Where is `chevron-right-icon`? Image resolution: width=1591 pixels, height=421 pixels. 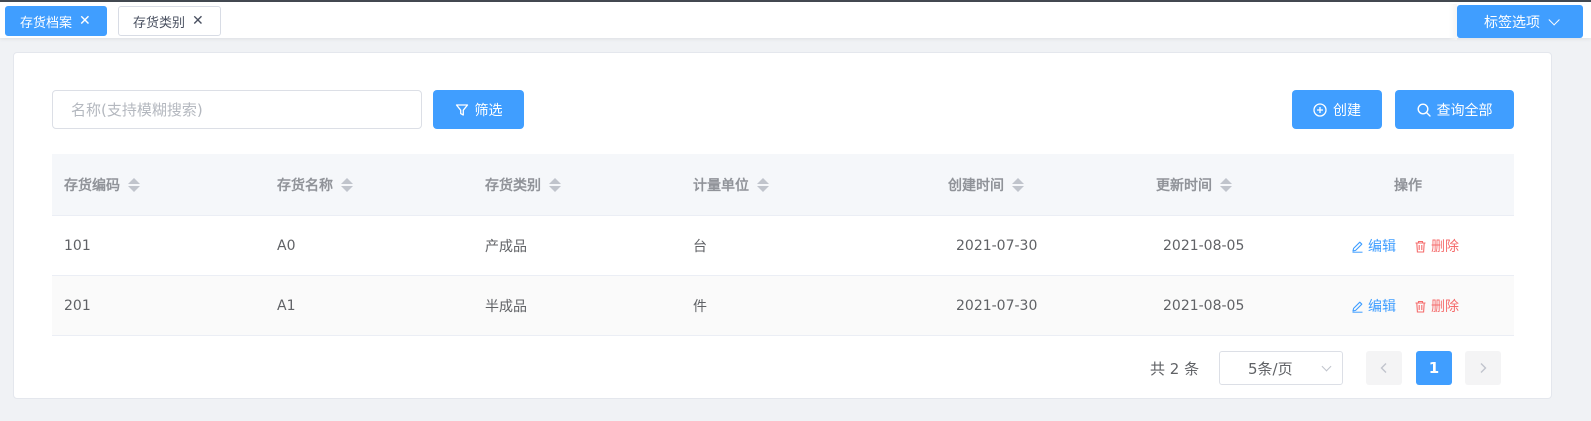
chevron-right-icon is located at coordinates (1483, 368).